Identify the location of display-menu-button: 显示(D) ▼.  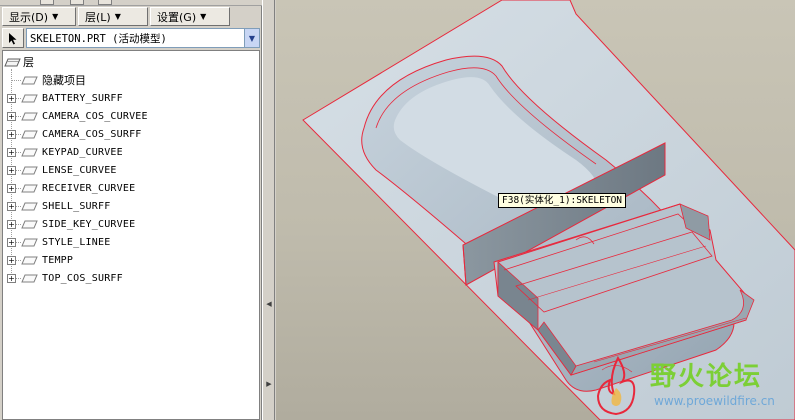
(39, 16).